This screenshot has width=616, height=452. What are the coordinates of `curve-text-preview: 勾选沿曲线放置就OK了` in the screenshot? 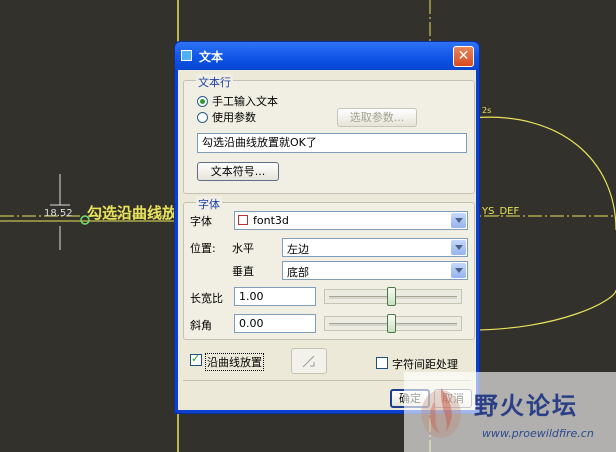 It's located at (131, 213).